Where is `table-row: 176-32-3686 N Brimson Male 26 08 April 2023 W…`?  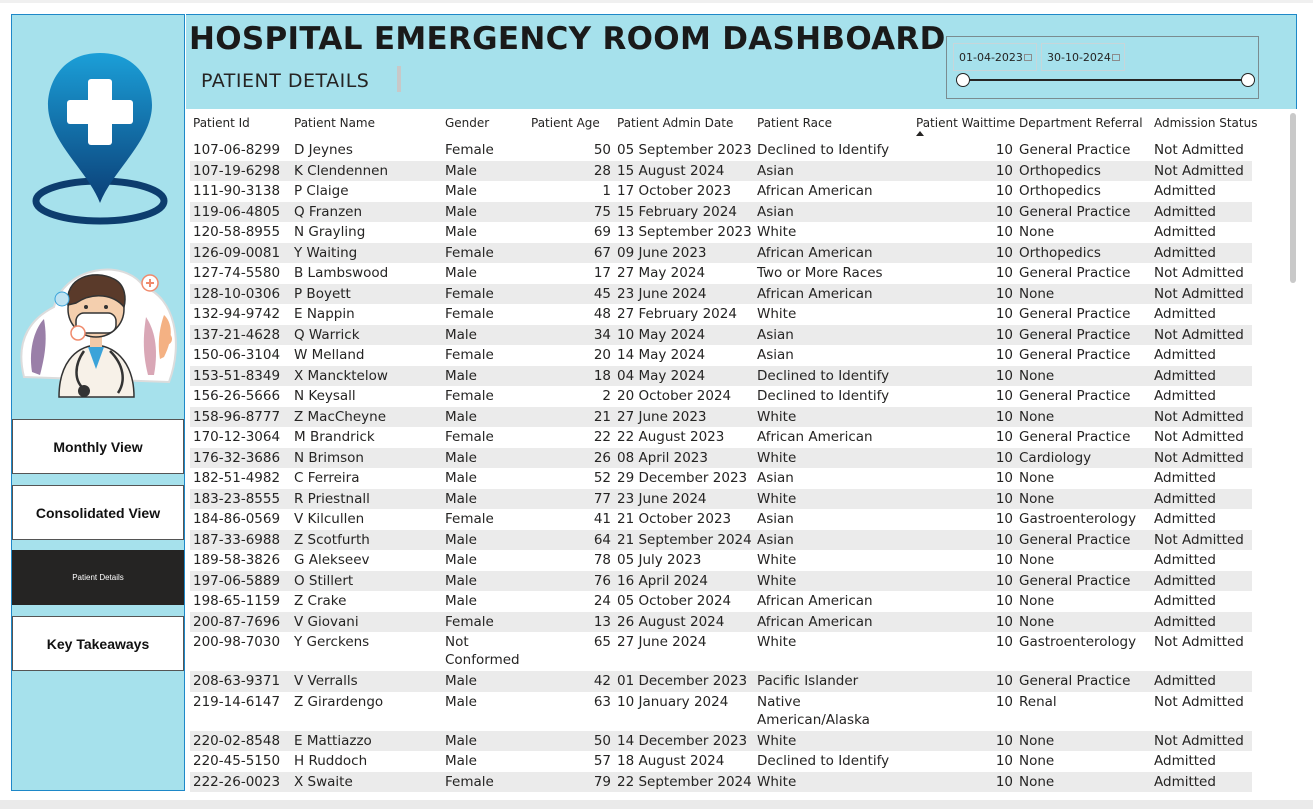 table-row: 176-32-3686 N Brimson Male 26 08 April 2023 W… is located at coordinates (721, 457).